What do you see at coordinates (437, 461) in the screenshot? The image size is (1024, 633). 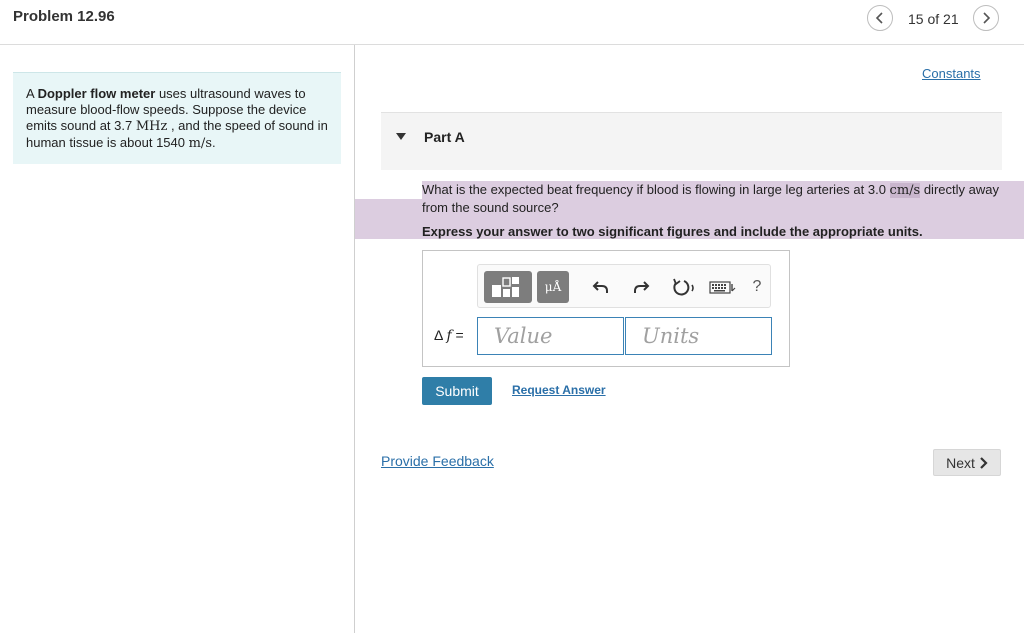 I see `provide-feedback-link: Provide Feedback` at bounding box center [437, 461].